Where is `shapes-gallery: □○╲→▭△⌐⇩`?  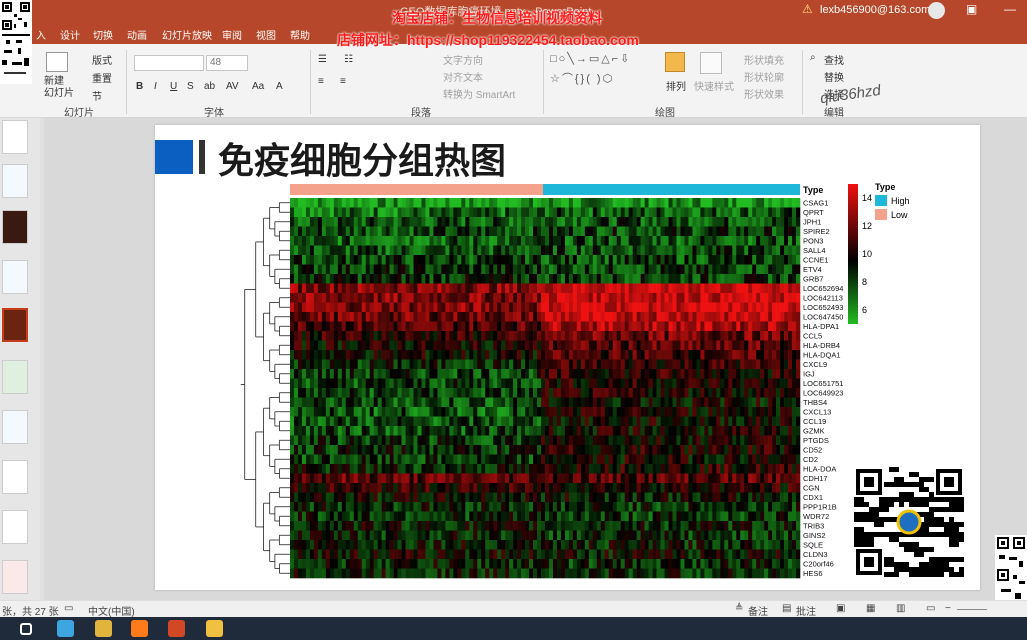
shapes-gallery: □○╲→▭△⌐⇩ is located at coordinates (605, 58).